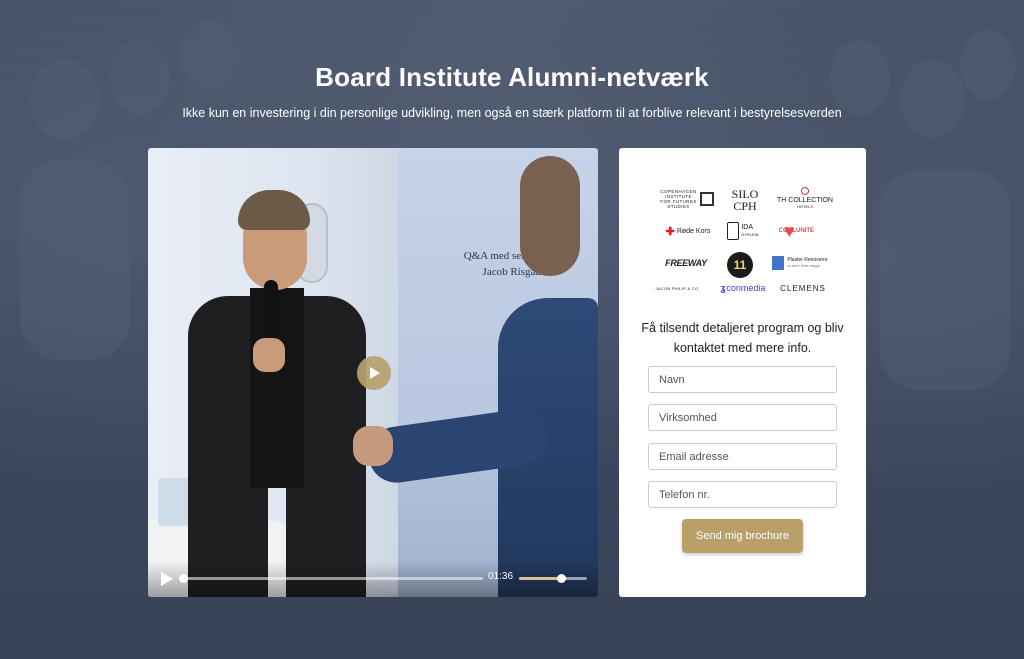 The height and width of the screenshot is (659, 1024). Describe the element at coordinates (742, 536) in the screenshot. I see `send-brochure-button: Send mig brochure` at that location.